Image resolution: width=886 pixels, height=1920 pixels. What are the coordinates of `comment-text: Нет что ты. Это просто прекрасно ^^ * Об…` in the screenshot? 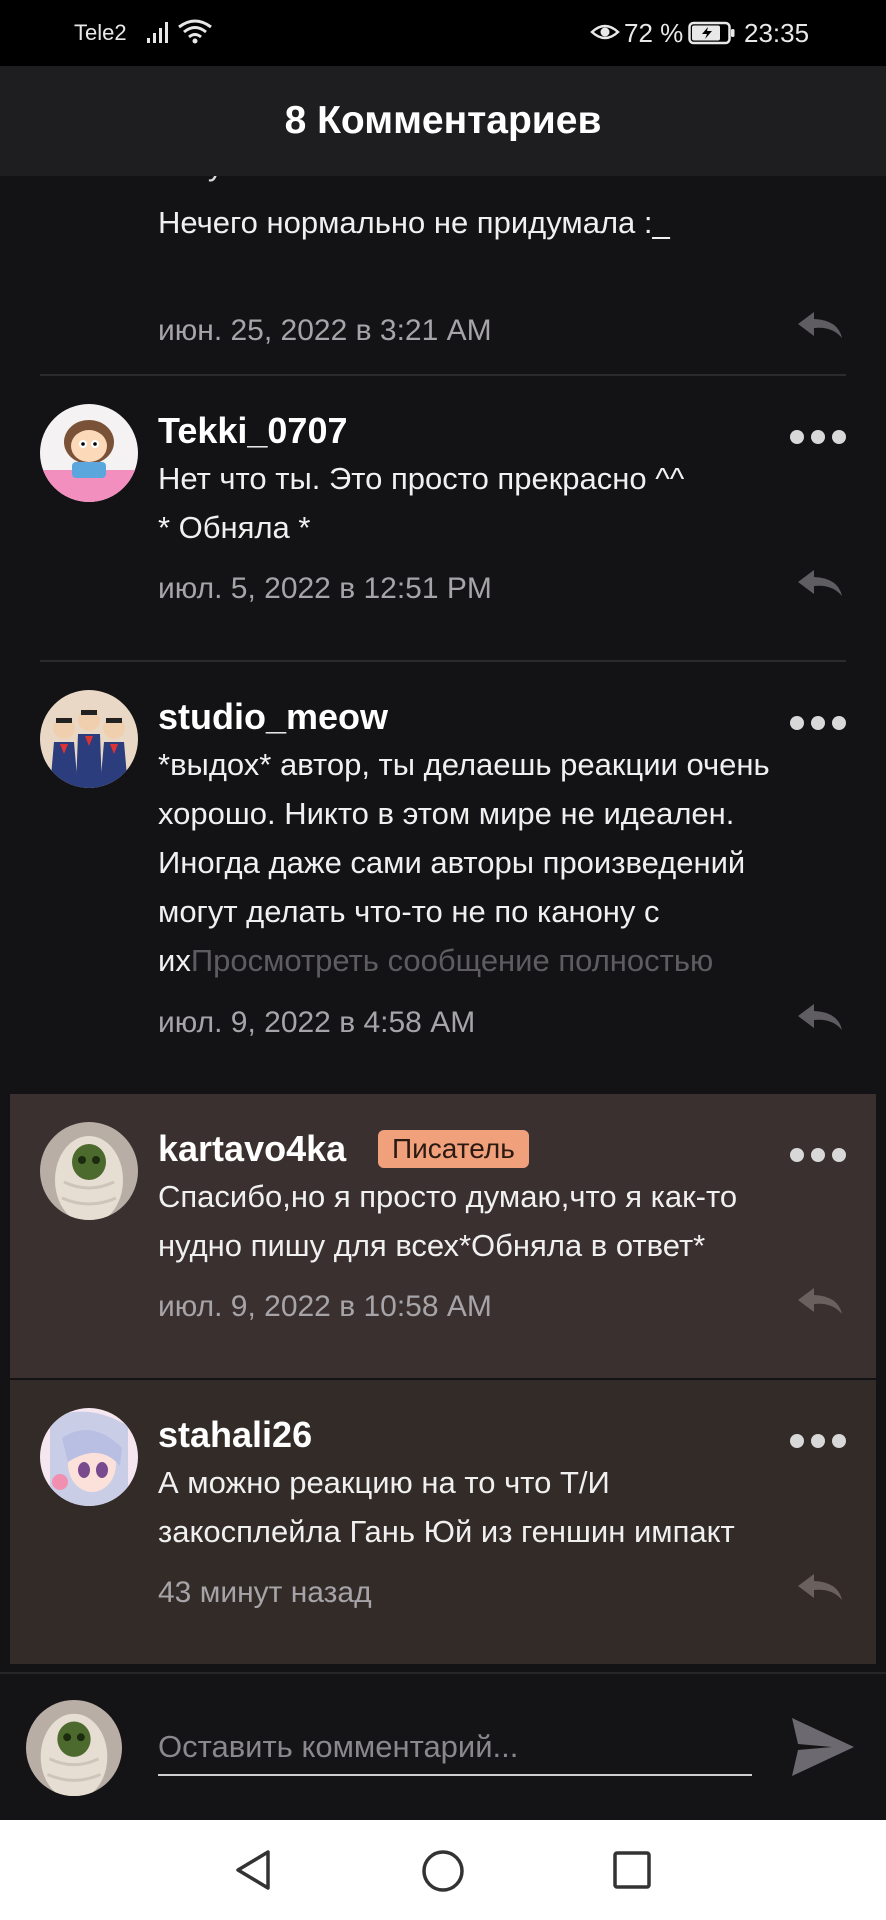 It's located at (421, 503).